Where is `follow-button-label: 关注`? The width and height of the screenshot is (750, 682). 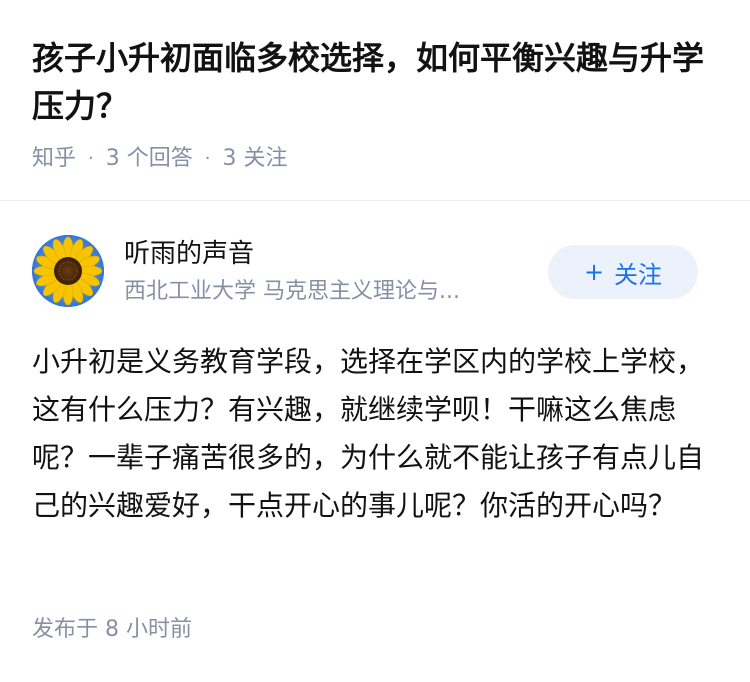 follow-button-label: 关注 is located at coordinates (638, 274).